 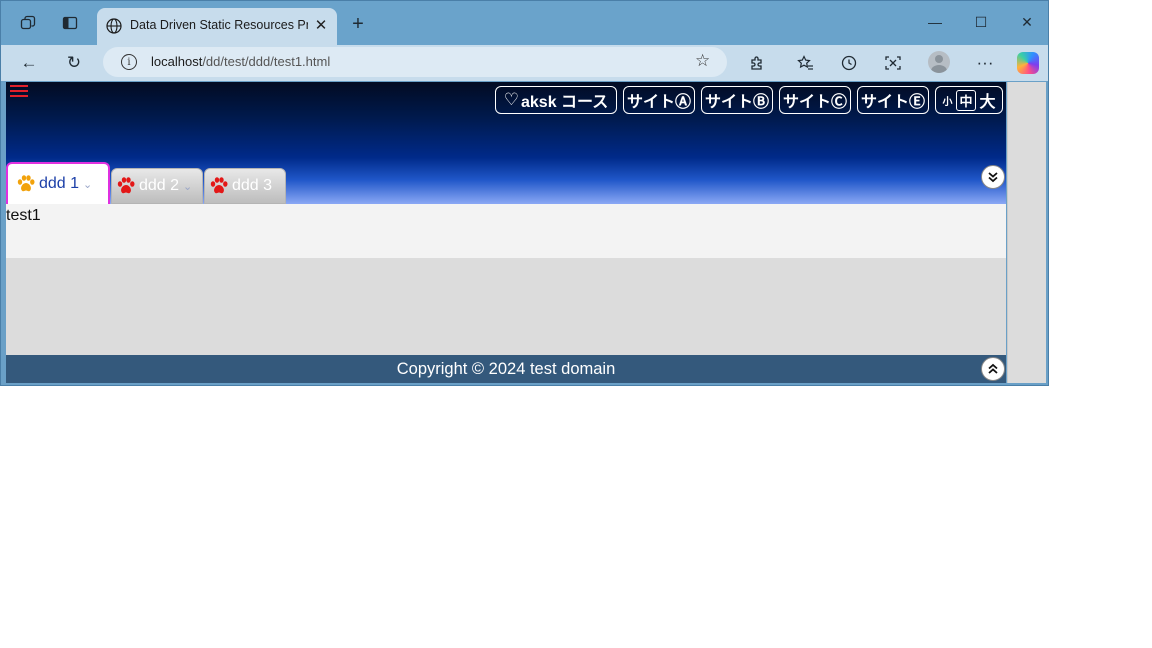 What do you see at coordinates (947, 100) in the screenshot?
I see `text-size-small: 小` at bounding box center [947, 100].